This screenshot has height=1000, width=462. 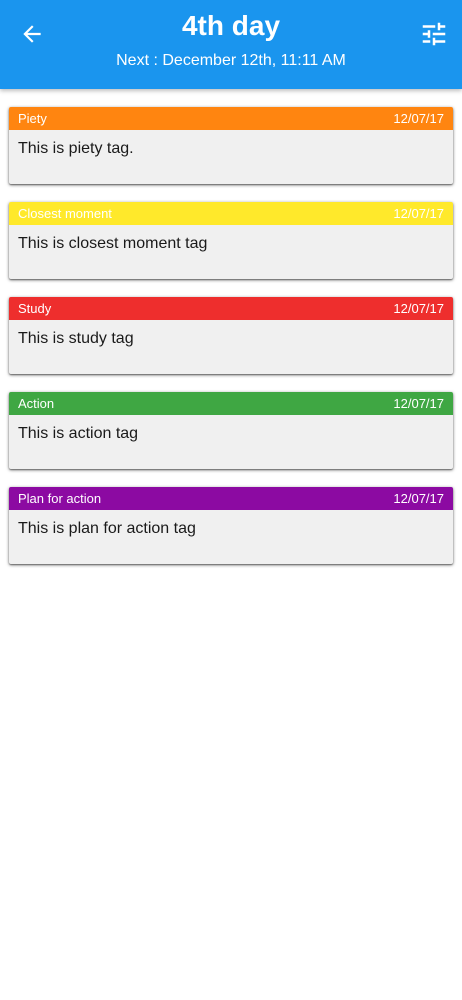 What do you see at coordinates (231, 335) in the screenshot?
I see `tag-card-study: Study 12/07/17 This is study tag` at bounding box center [231, 335].